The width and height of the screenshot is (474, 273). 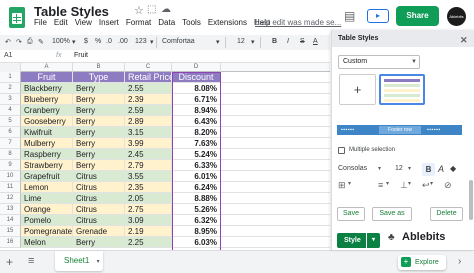 I want to click on column-header: A, so click(x=47, y=67).